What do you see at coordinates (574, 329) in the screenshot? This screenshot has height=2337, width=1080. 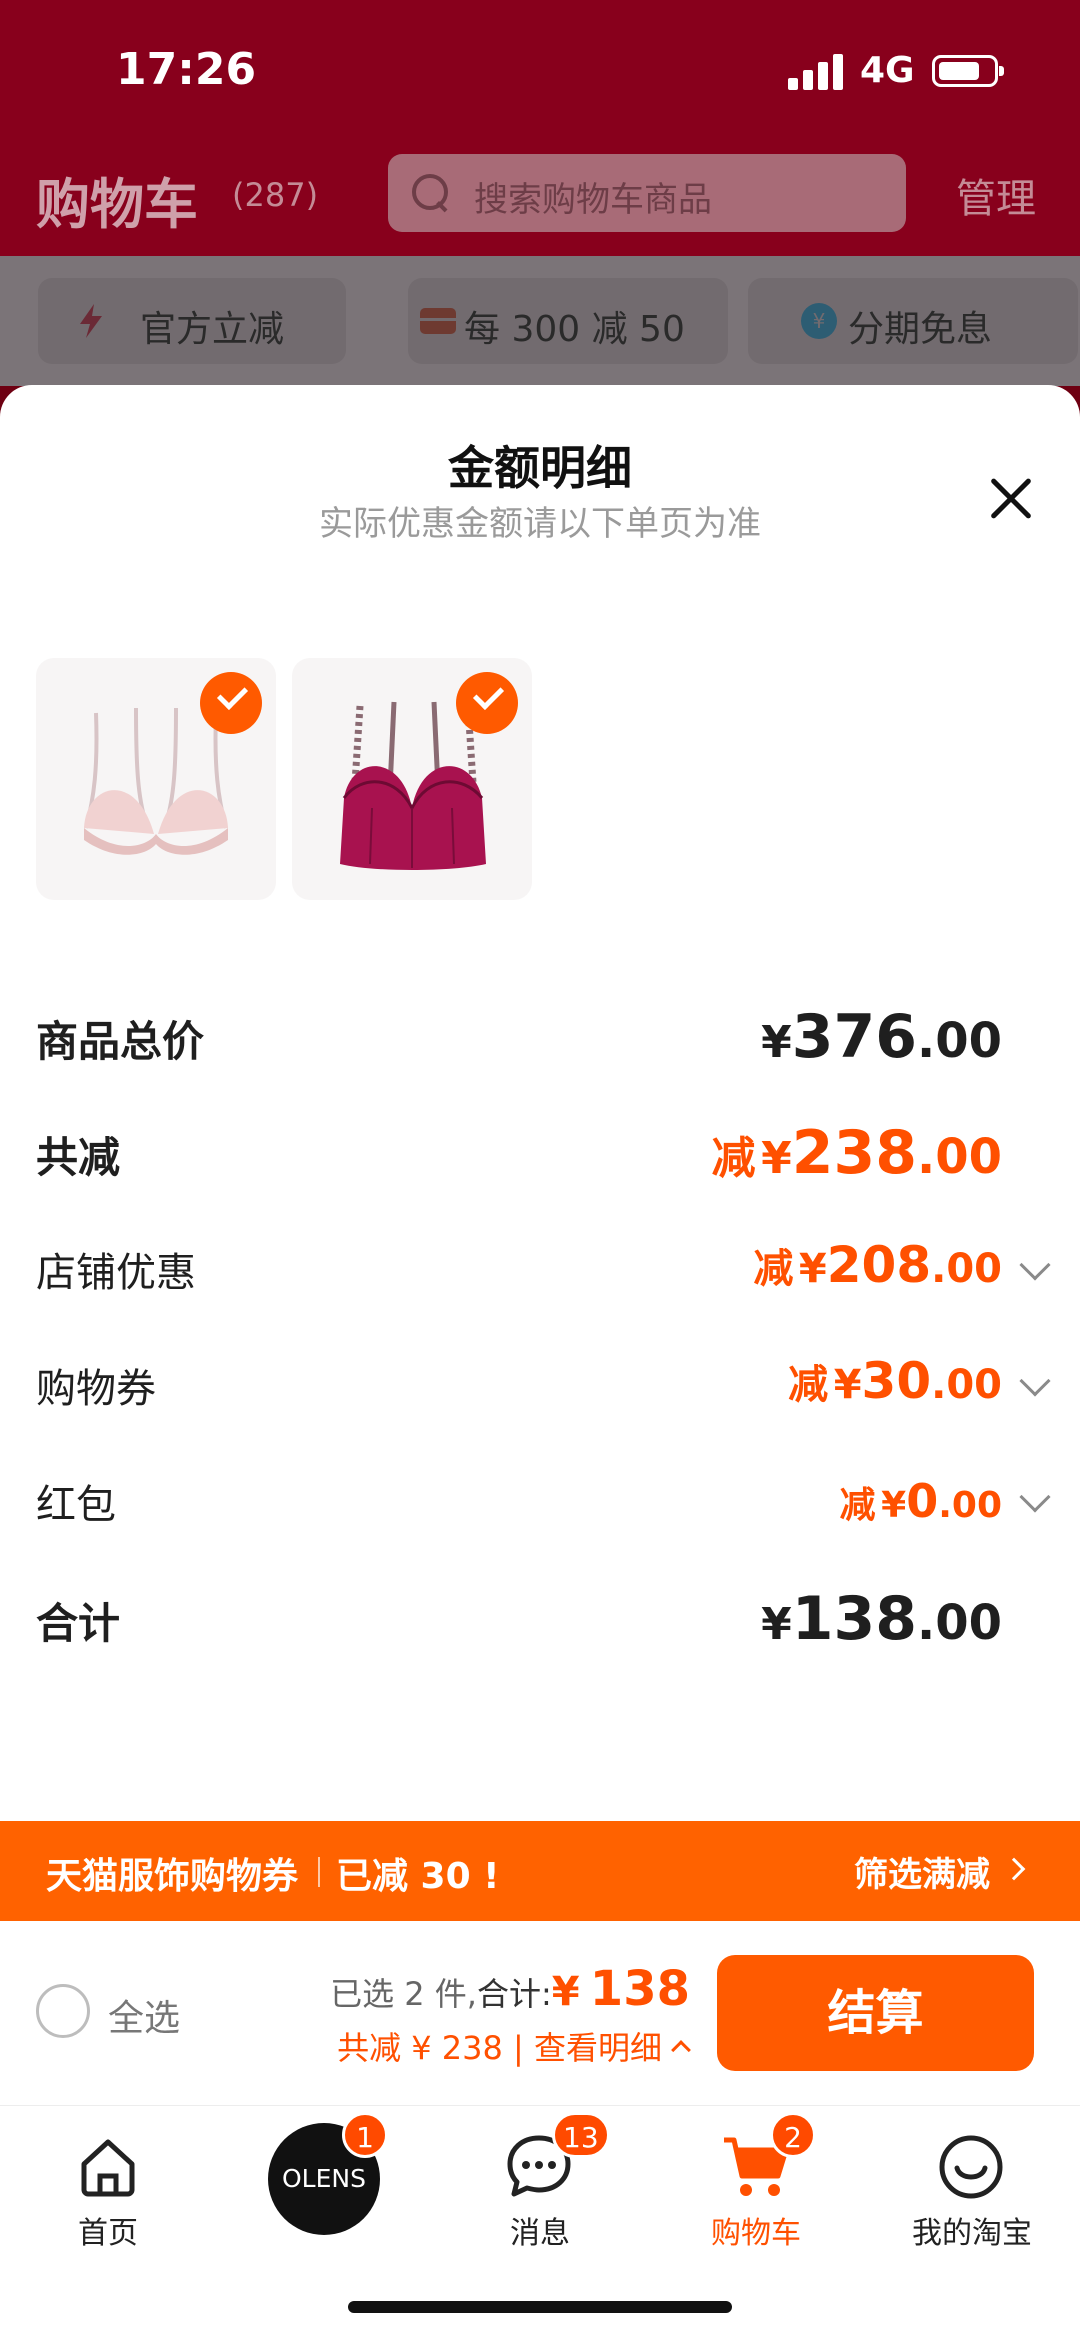 I see `filter-label: 每 300 减 50` at bounding box center [574, 329].